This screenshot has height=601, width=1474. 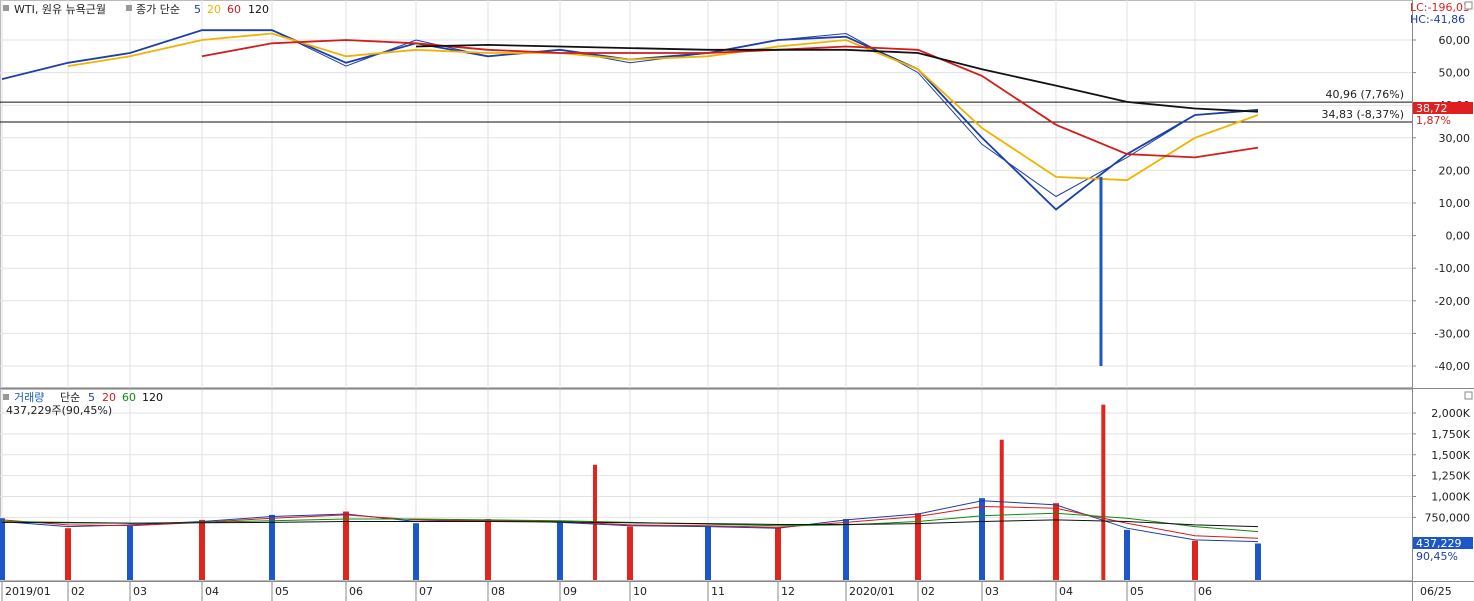 What do you see at coordinates (6, 8) in the screenshot?
I see `price-panel-icon` at bounding box center [6, 8].